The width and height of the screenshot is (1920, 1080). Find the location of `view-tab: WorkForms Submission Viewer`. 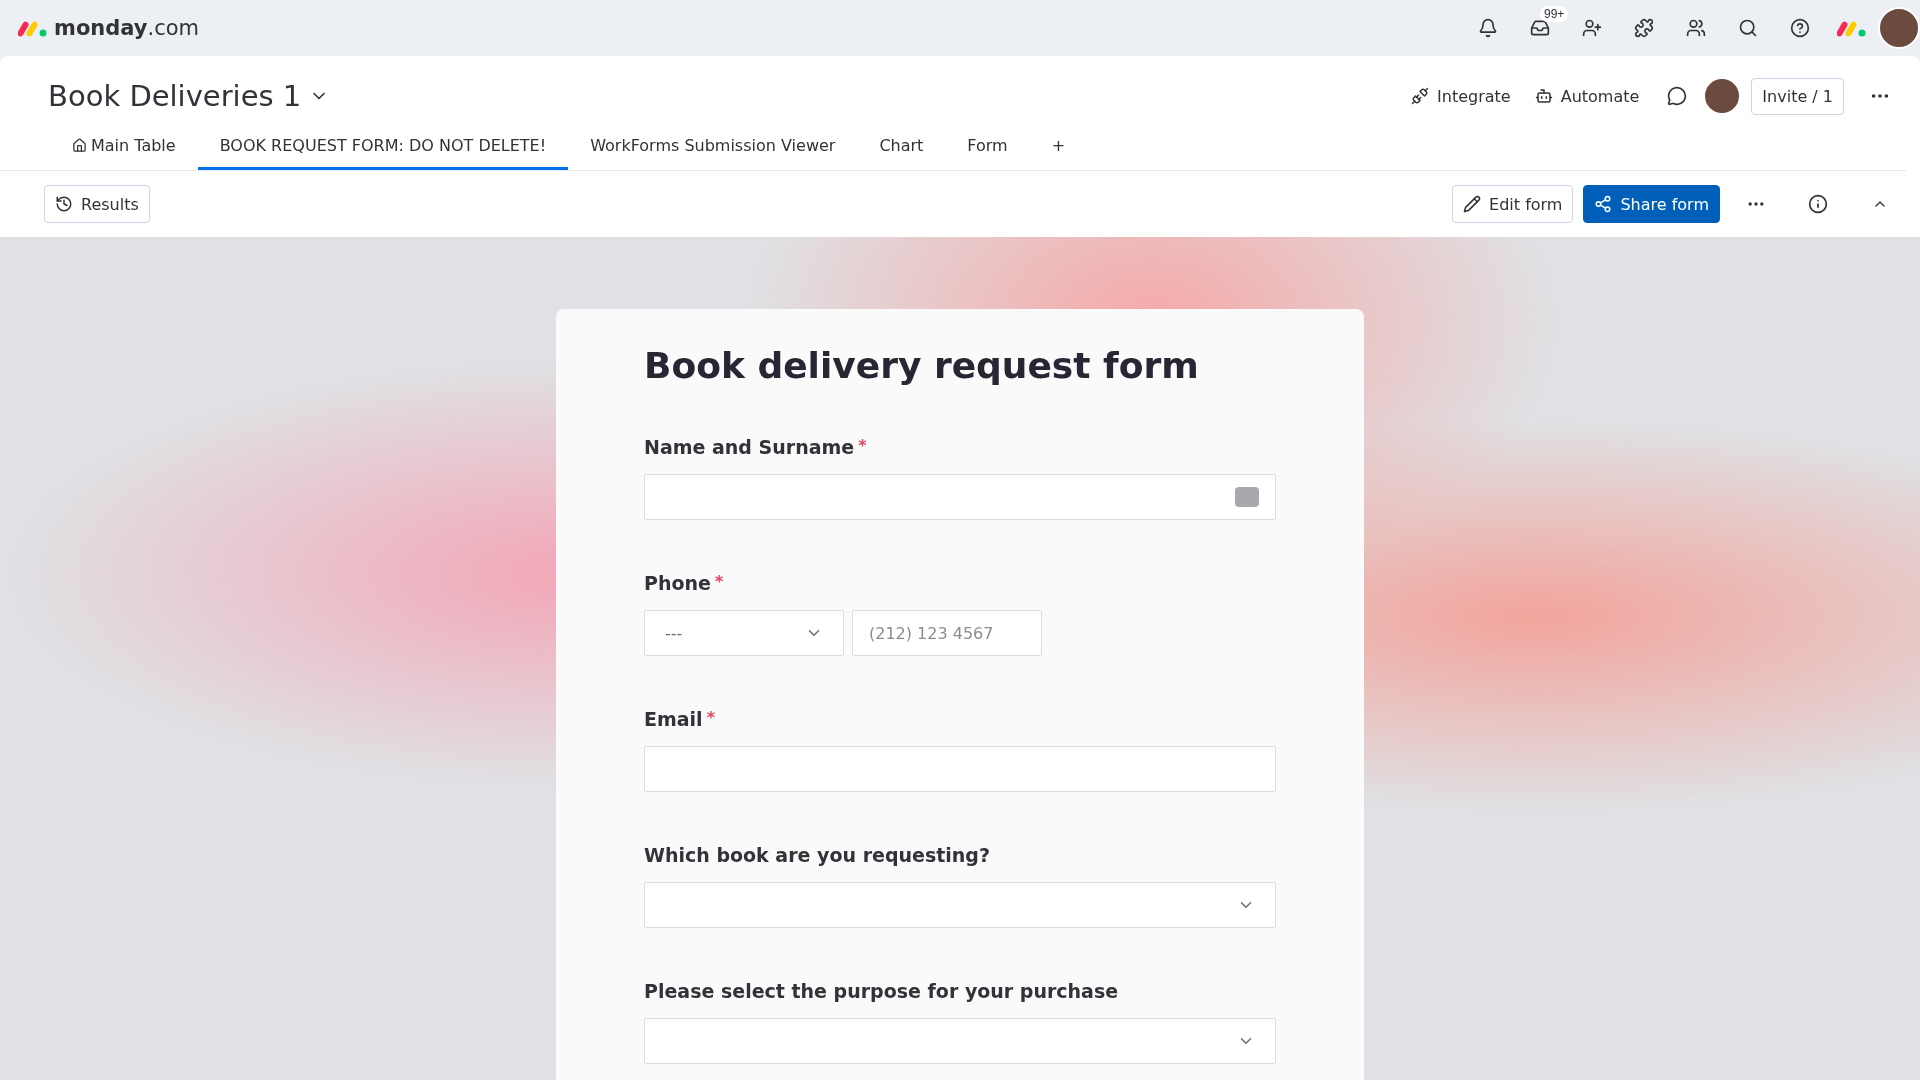

view-tab: WorkForms Submission Viewer is located at coordinates (713, 153).